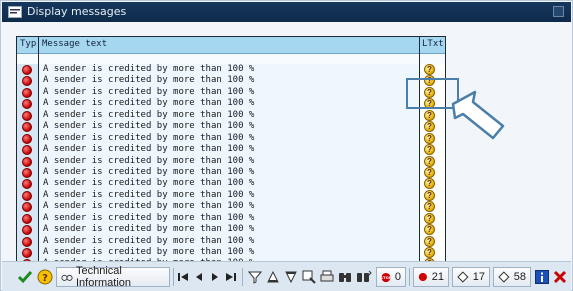  I want to click on filter-icon, so click(255, 277).